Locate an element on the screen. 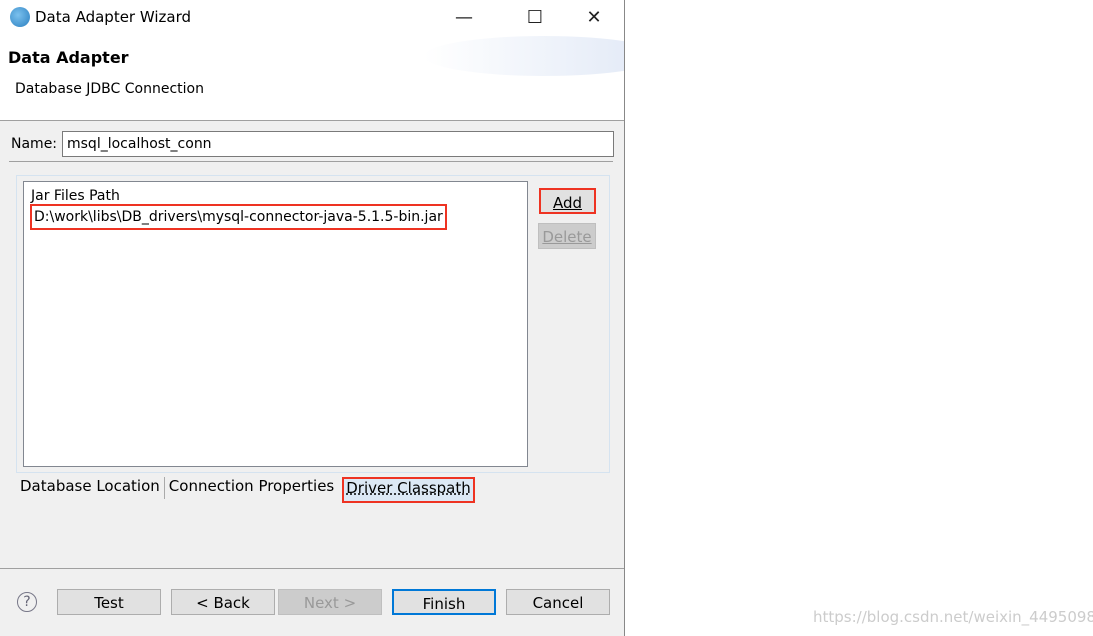 The image size is (1093, 636). app-icon is located at coordinates (20, 17).